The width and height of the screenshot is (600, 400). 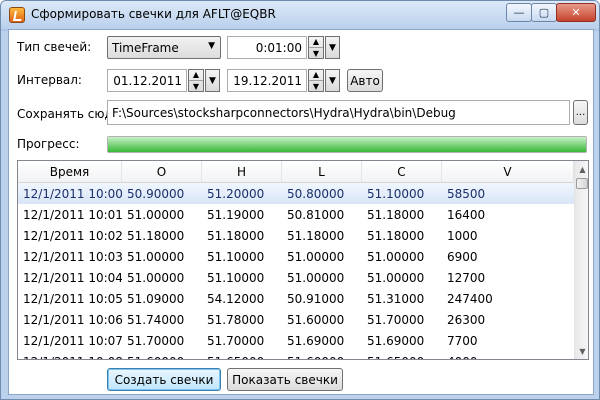 What do you see at coordinates (267, 80) in the screenshot?
I see `interval-to-input: 19.12.2011` at bounding box center [267, 80].